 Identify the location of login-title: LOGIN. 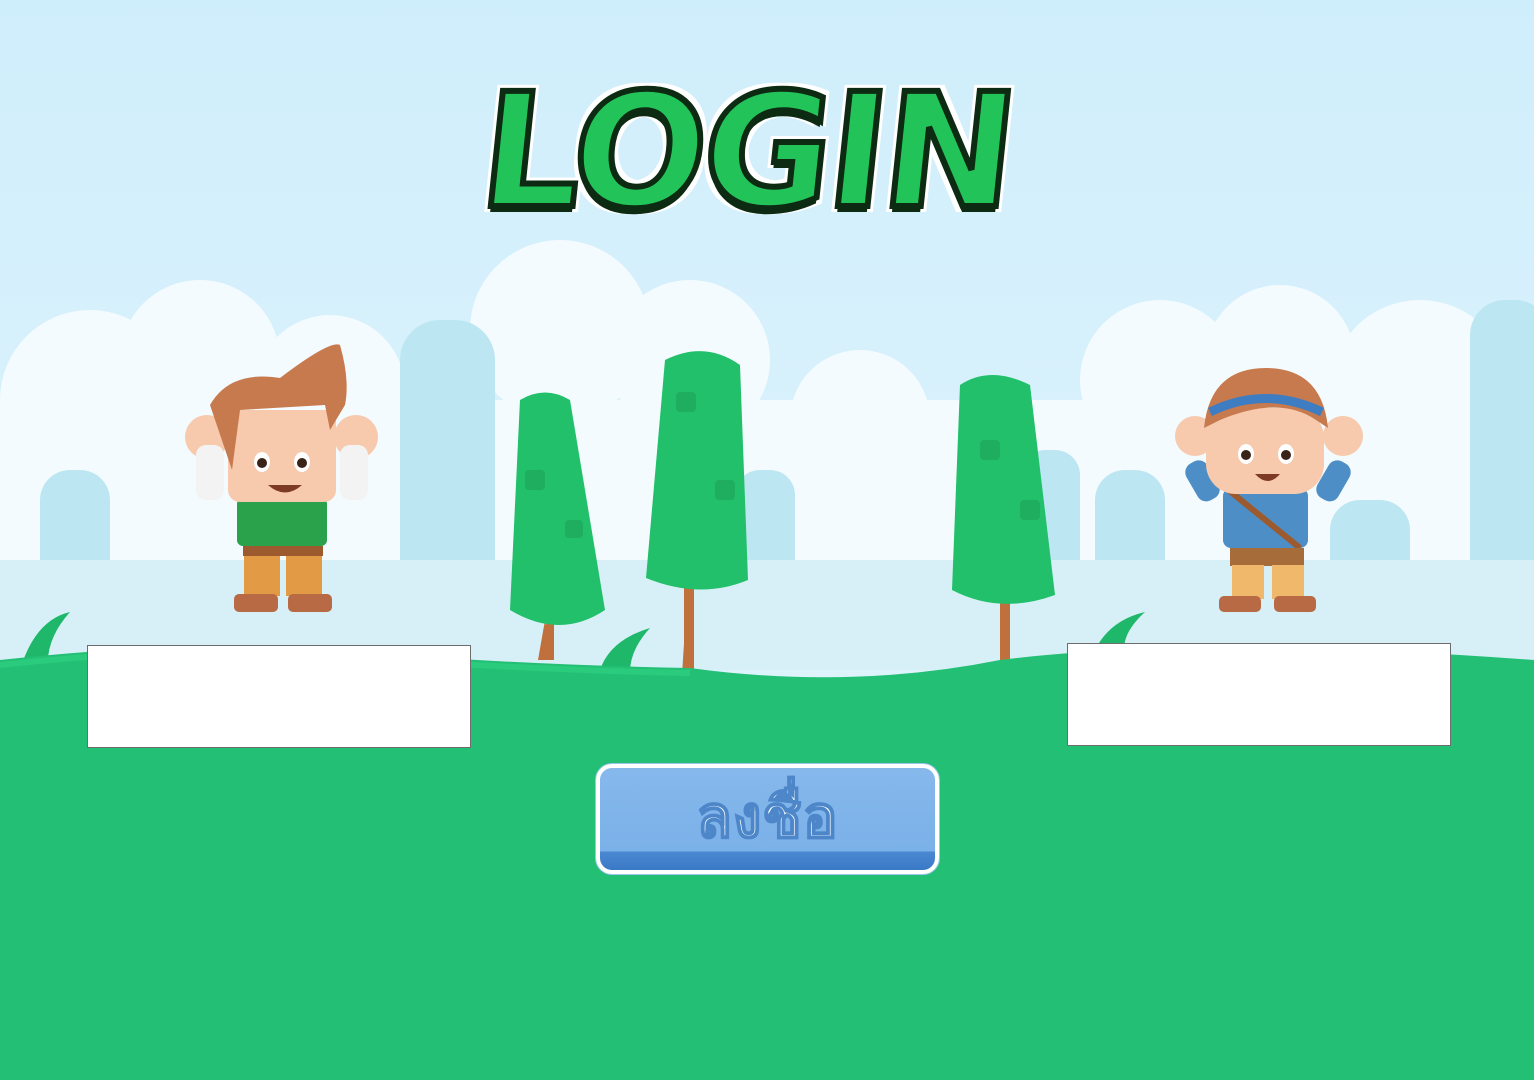
(746, 152).